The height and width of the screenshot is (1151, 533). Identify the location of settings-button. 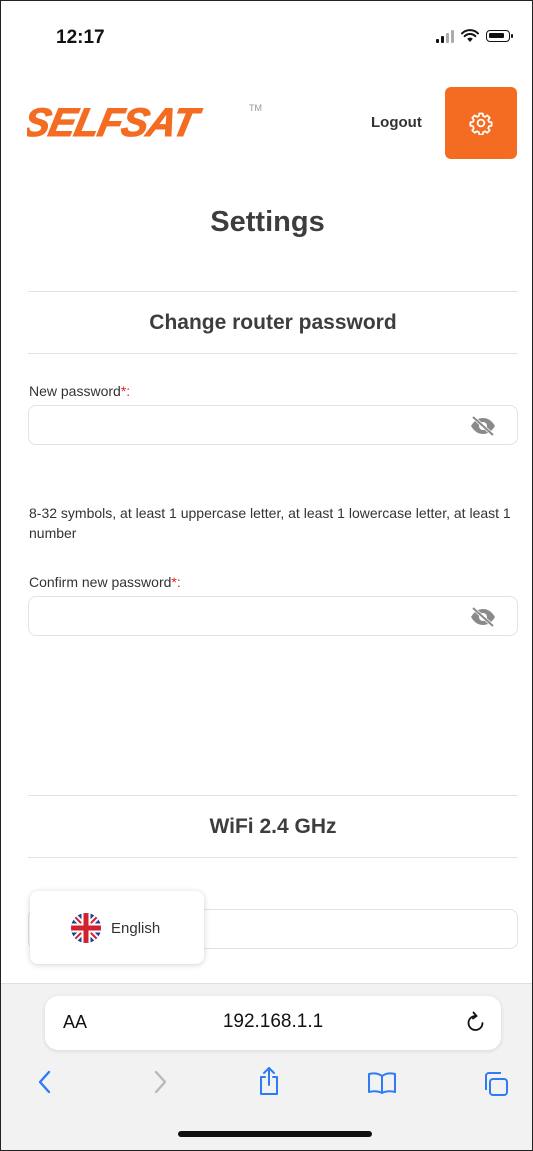
(481, 123).